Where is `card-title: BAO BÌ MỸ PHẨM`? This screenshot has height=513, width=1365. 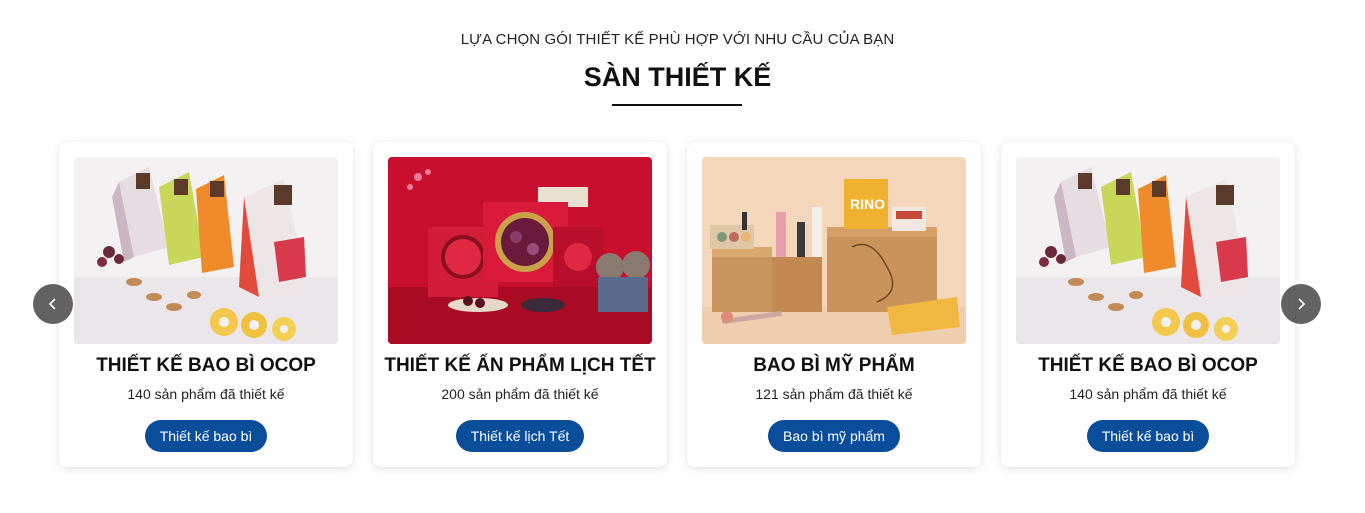
card-title: BAO BÌ MỸ PHẨM is located at coordinates (834, 365).